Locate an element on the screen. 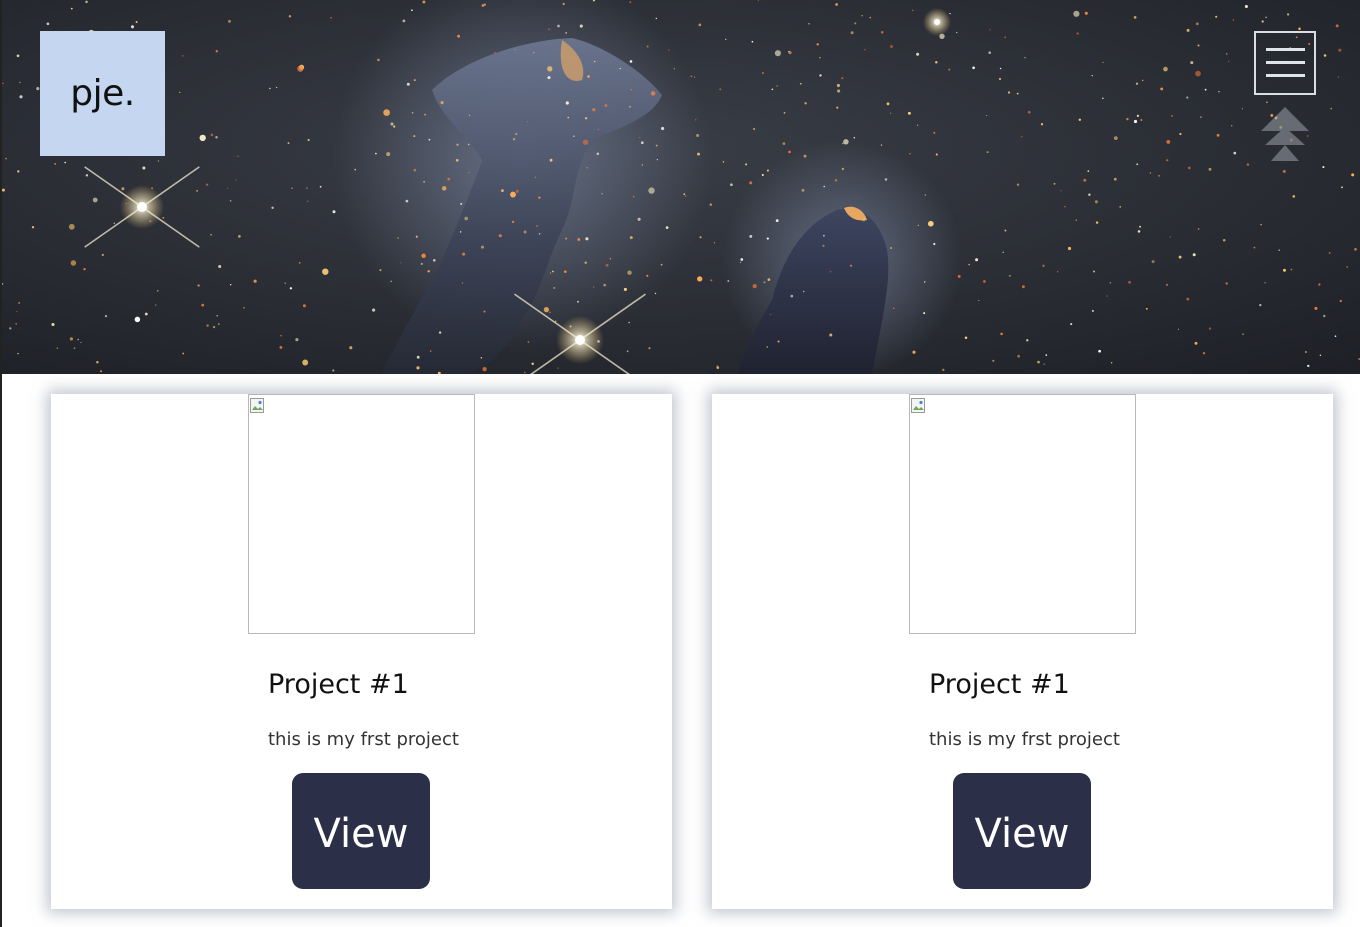 The image size is (1360, 927). project-description: this is my frst project is located at coordinates (363, 739).